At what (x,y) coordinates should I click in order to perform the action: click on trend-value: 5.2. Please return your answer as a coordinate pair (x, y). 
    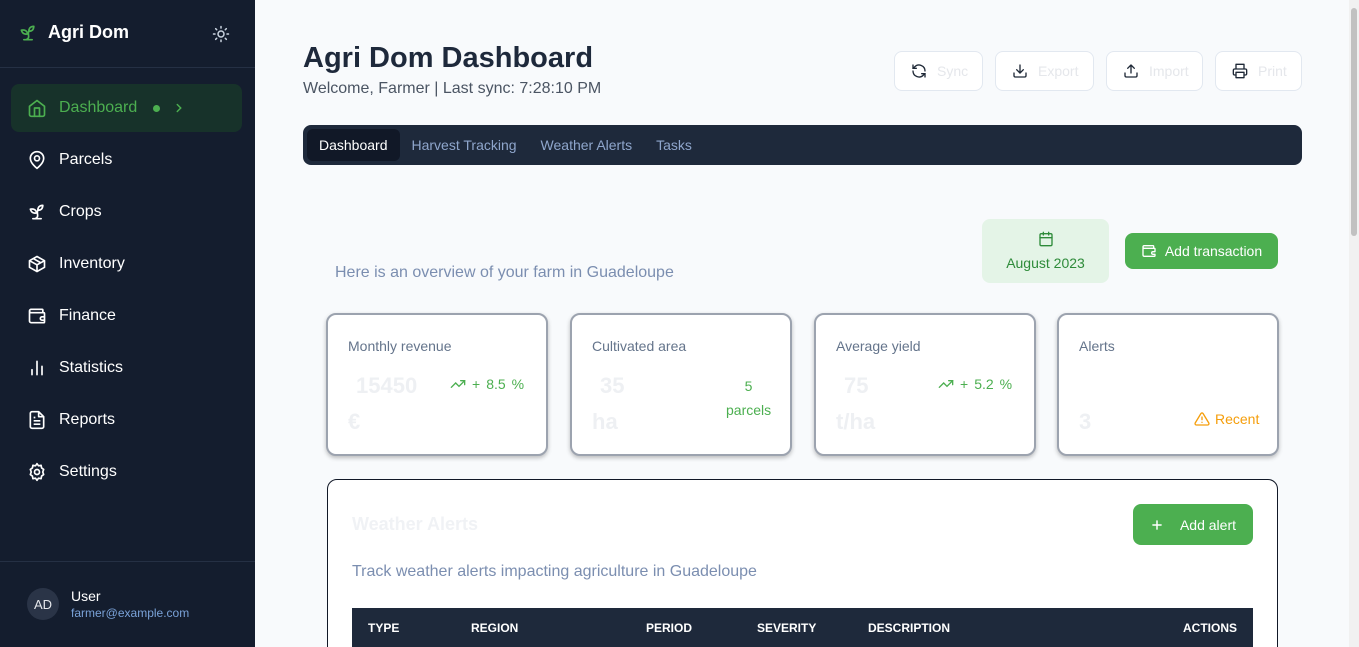
    Looking at the image, I should click on (984, 384).